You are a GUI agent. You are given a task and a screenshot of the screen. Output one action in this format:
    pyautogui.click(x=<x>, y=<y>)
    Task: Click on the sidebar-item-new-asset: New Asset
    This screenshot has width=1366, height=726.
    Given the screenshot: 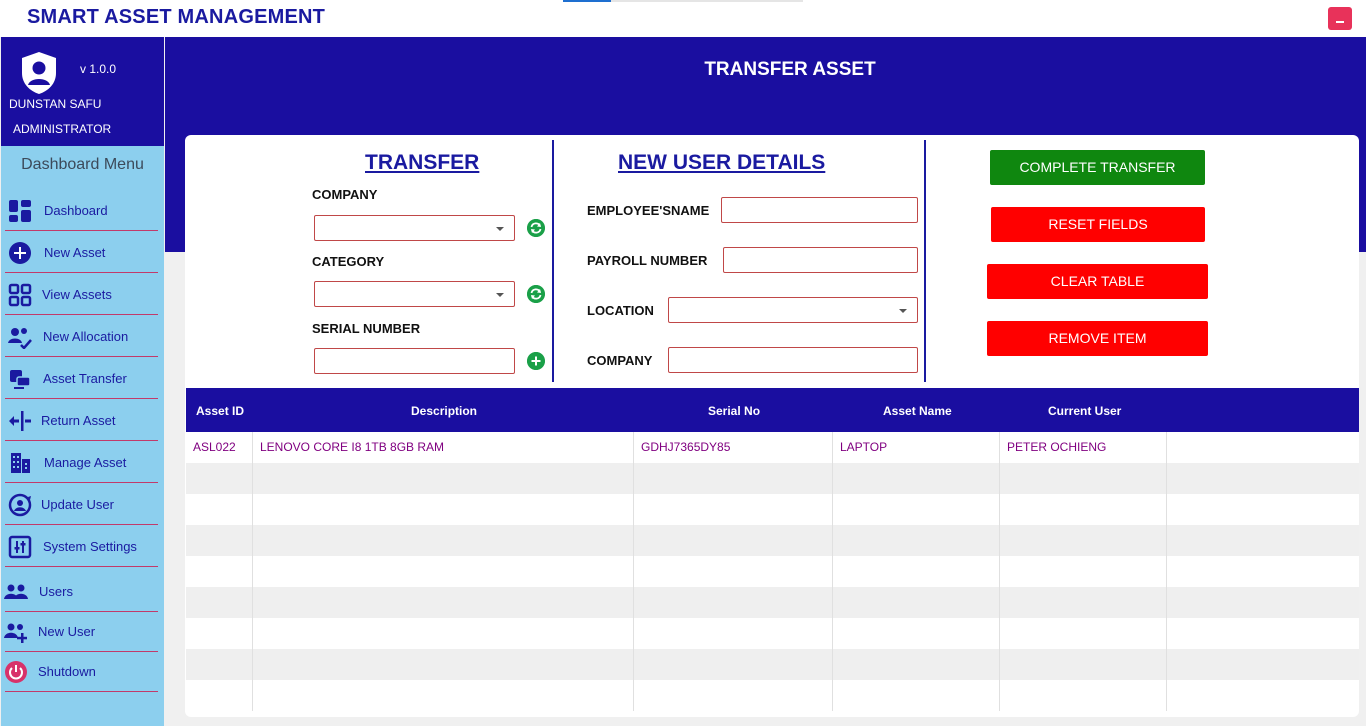 What is the action you would take?
    pyautogui.click(x=82, y=253)
    